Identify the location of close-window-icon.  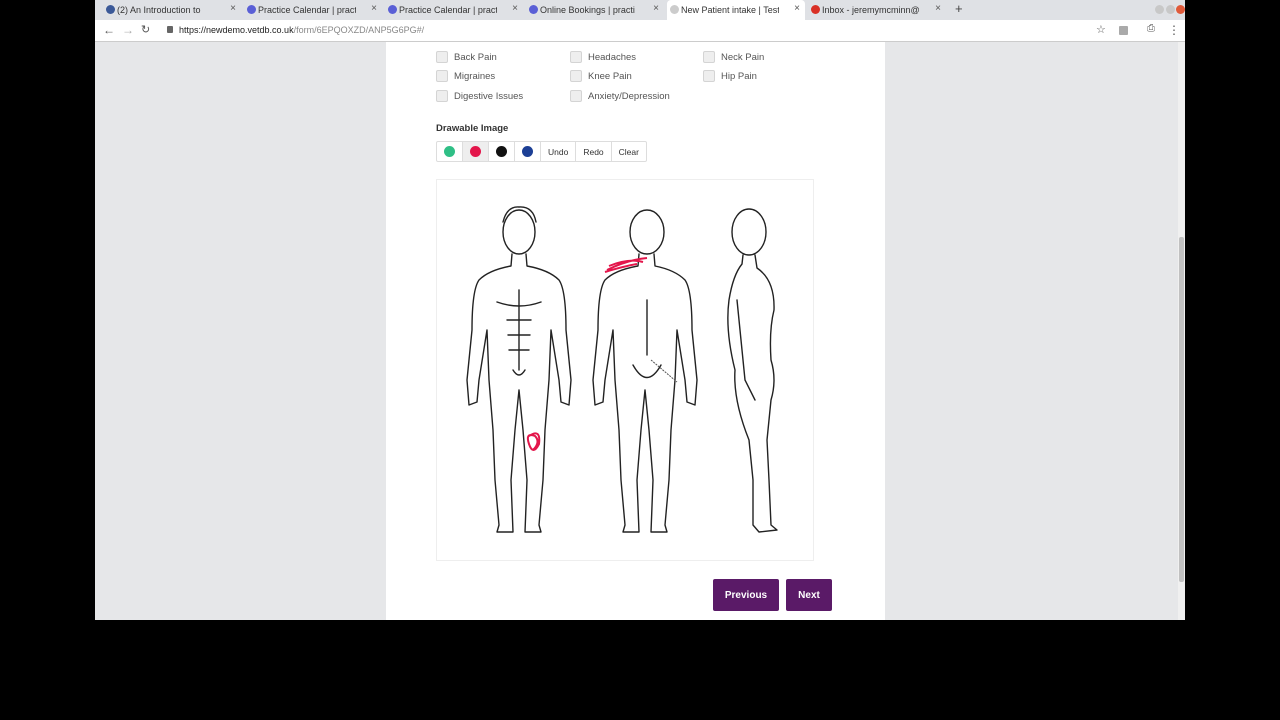
(1180, 9).